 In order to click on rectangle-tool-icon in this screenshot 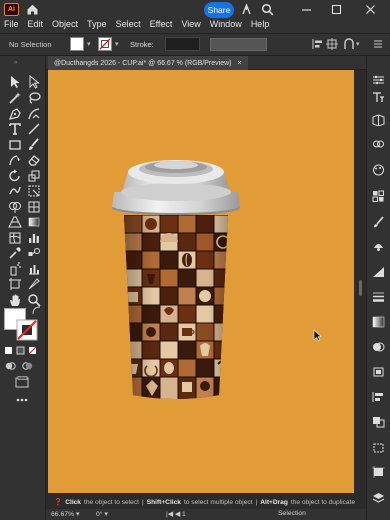, I will do `click(15, 145)`.